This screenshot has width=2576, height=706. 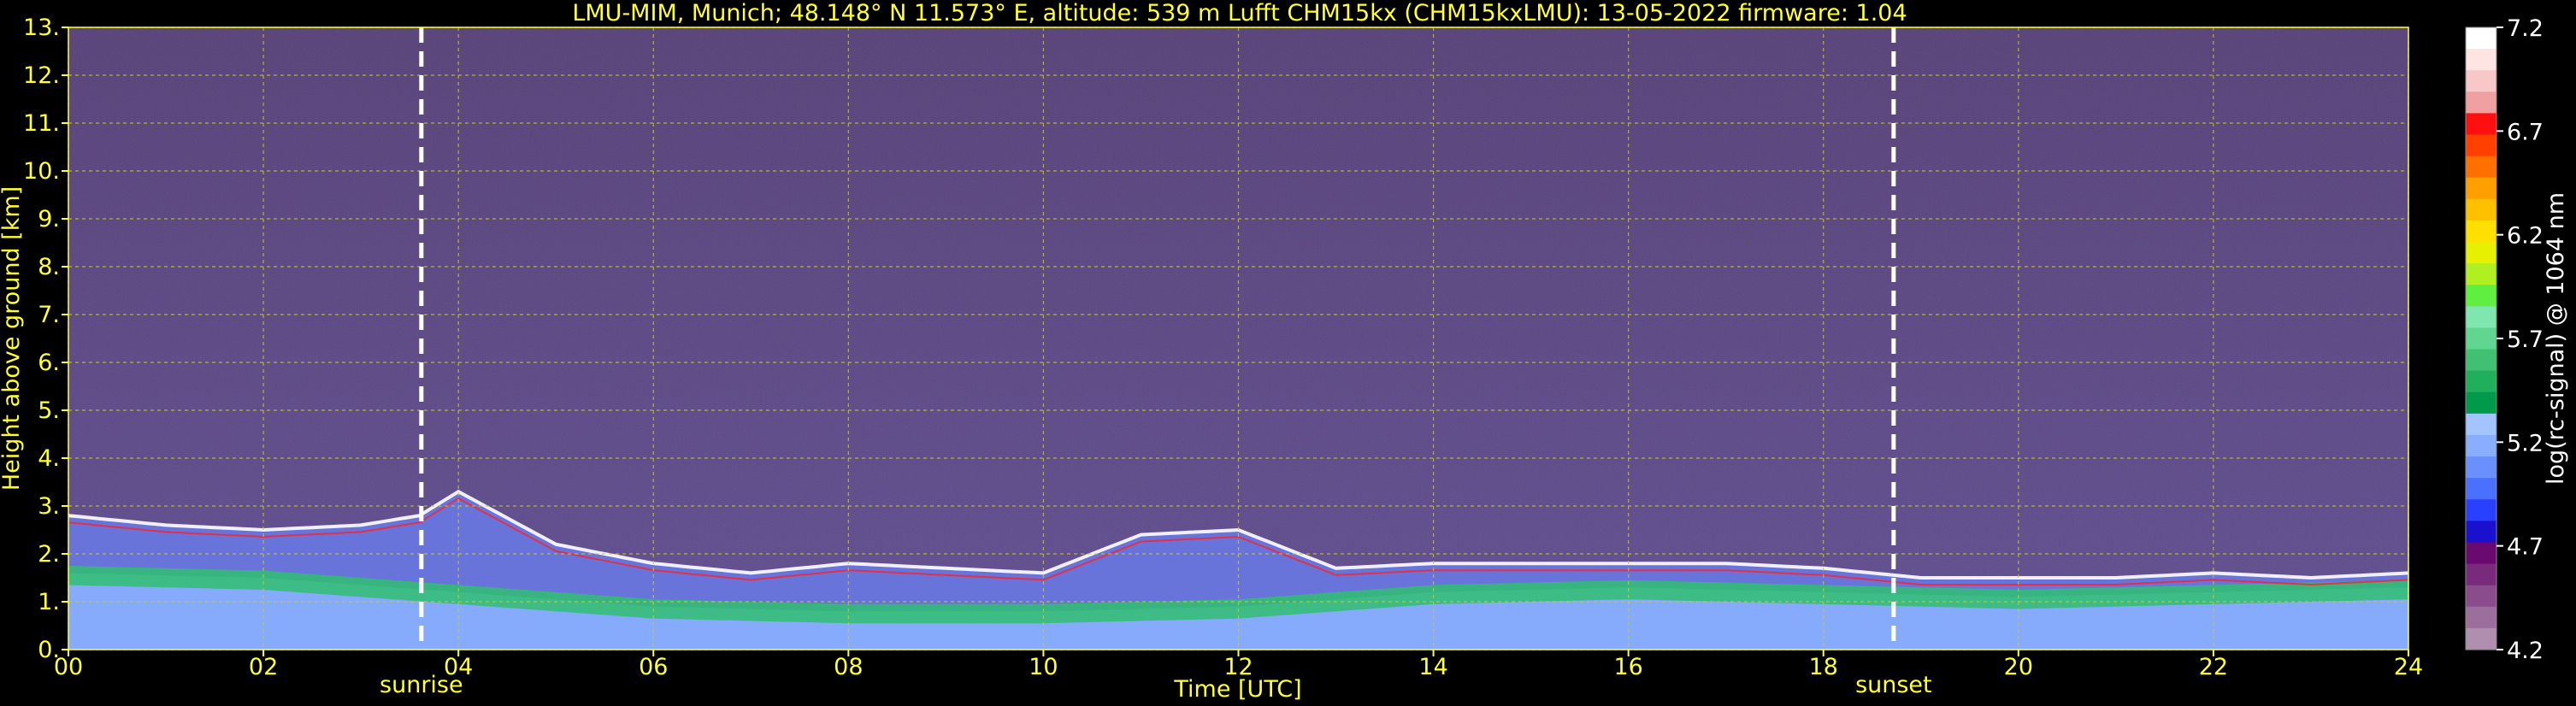 What do you see at coordinates (2408, 667) in the screenshot?
I see `x-tick-label: 24` at bounding box center [2408, 667].